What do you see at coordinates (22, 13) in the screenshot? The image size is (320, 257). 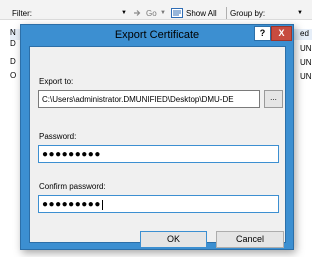 I see `filter-label: Filter:` at bounding box center [22, 13].